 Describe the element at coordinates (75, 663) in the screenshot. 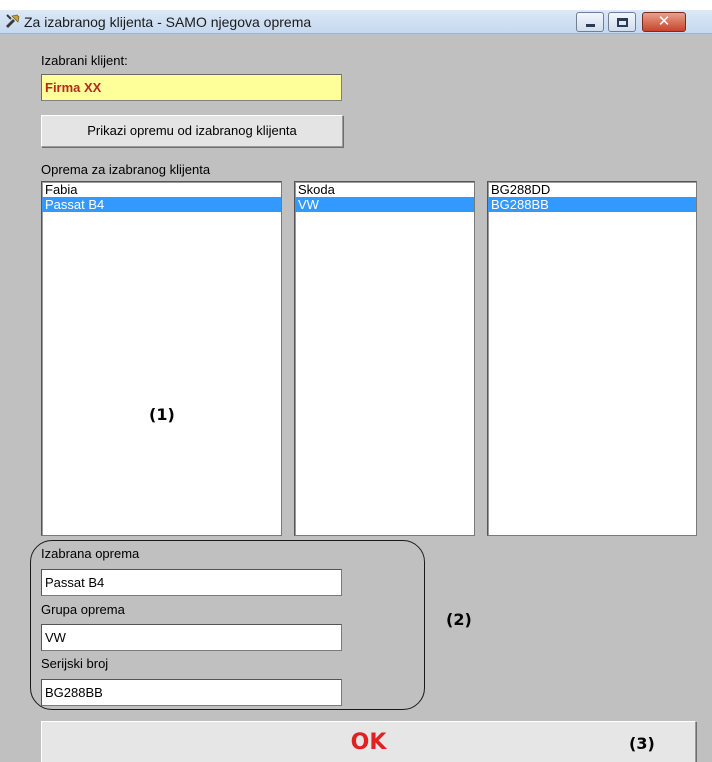

I see `serial-number-label: Serijski broj` at that location.